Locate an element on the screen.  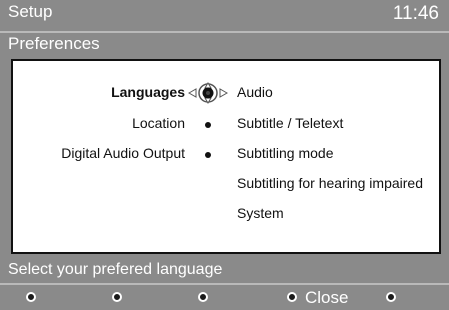
screen-title: Setup is located at coordinates (30, 11).